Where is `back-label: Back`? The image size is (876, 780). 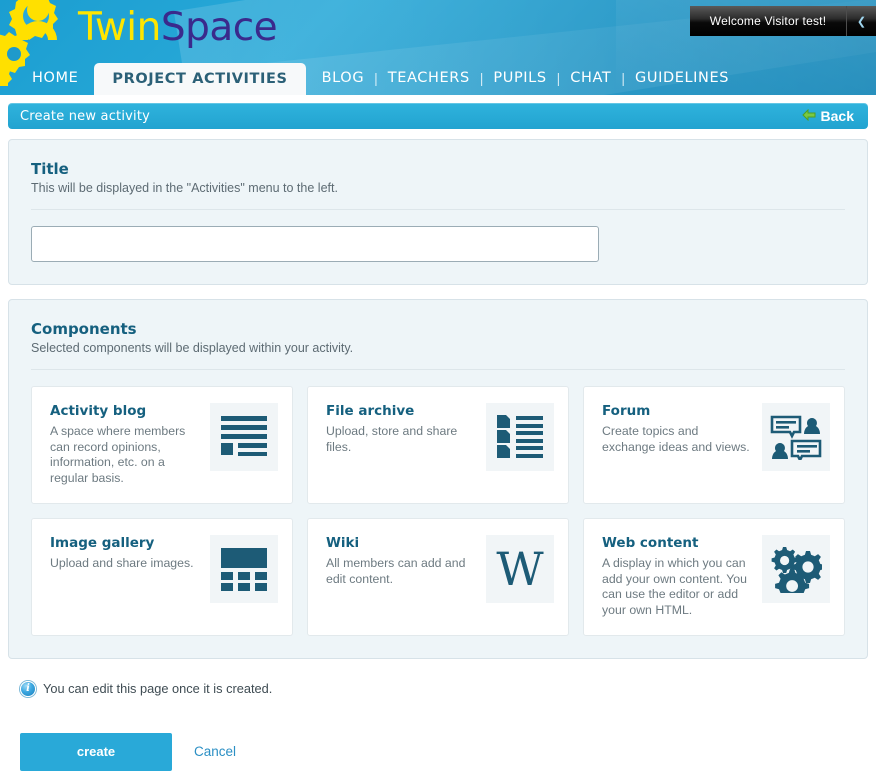
back-label: Back is located at coordinates (837, 116).